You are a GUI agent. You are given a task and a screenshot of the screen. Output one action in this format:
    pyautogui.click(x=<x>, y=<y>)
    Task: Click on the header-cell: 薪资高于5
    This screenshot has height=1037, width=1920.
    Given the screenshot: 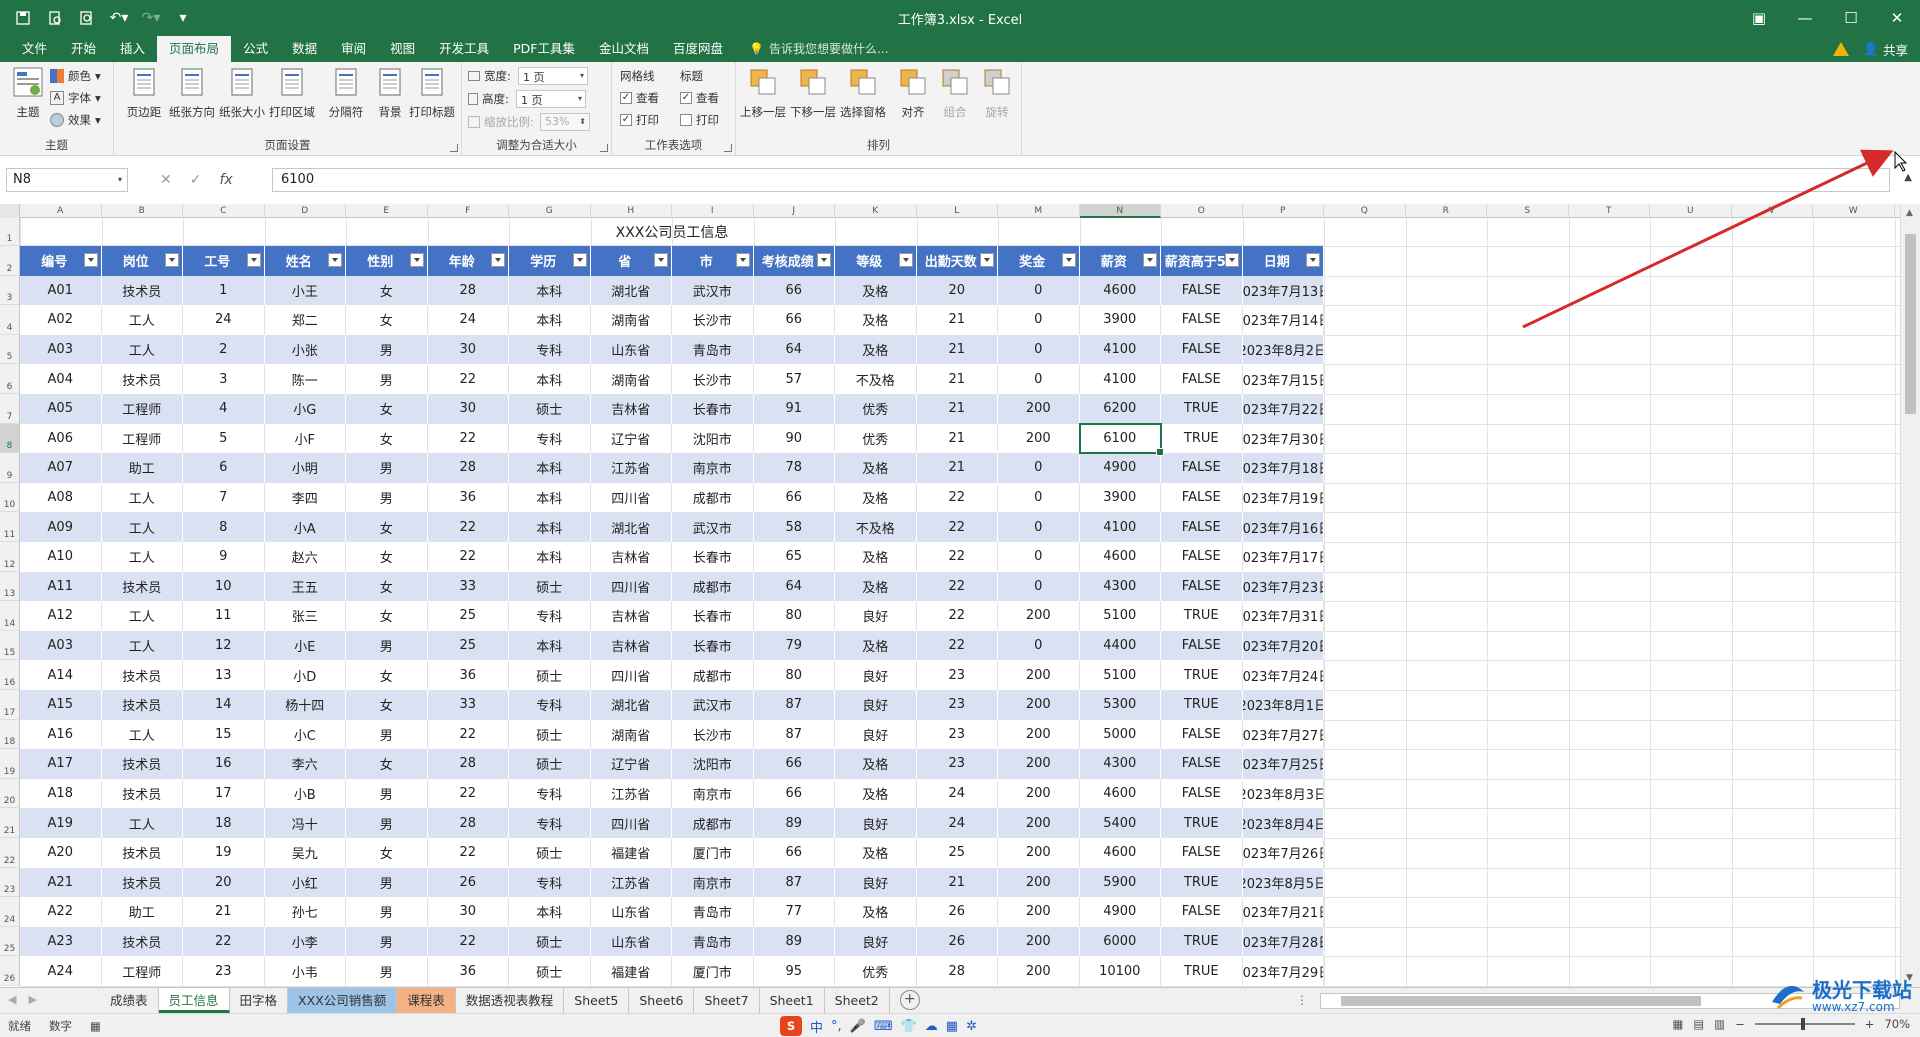 What is the action you would take?
    pyautogui.click(x=1202, y=261)
    